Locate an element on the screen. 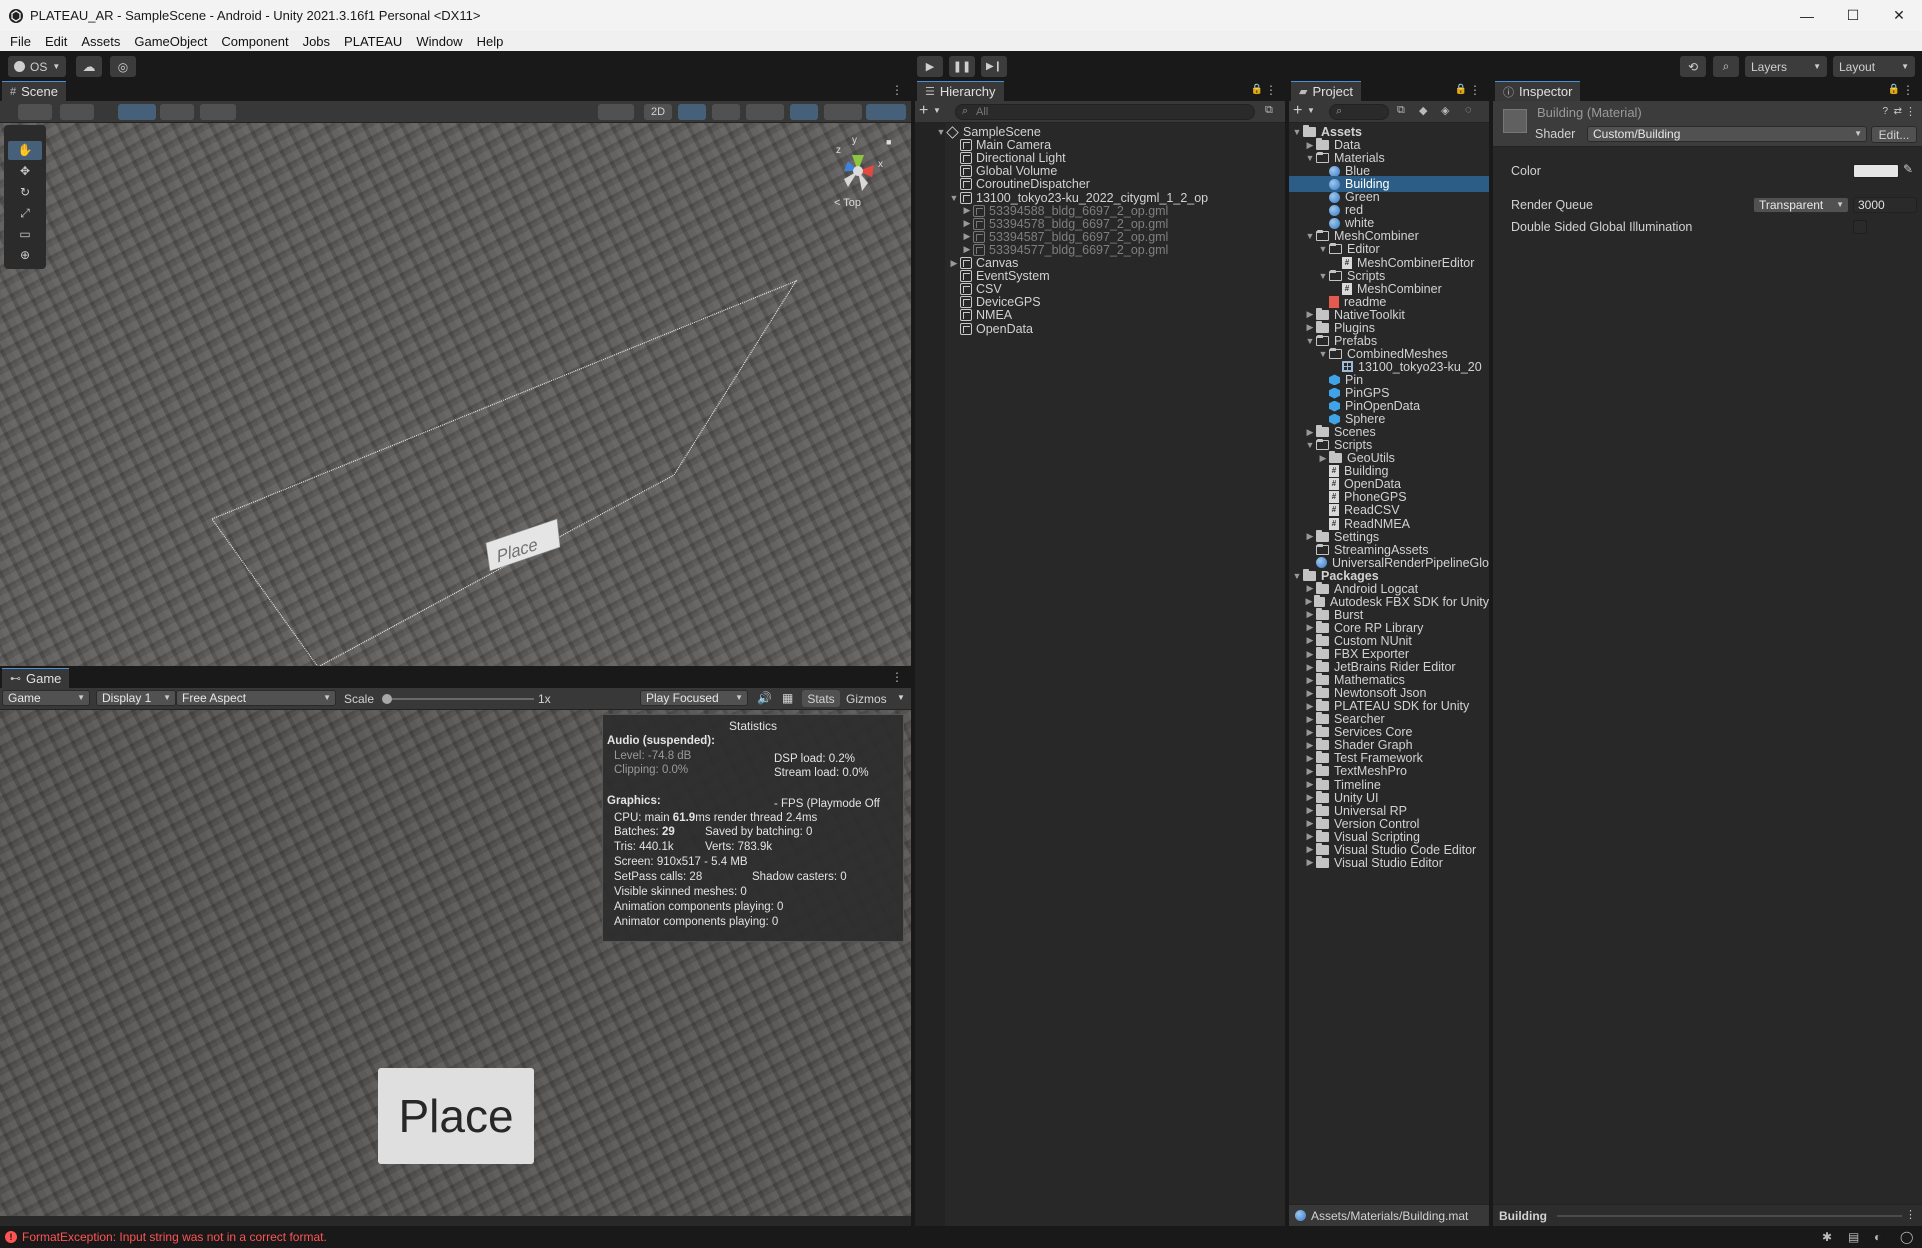 The height and width of the screenshot is (1248, 1922). cache-icon: ▤ is located at coordinates (1853, 1237).